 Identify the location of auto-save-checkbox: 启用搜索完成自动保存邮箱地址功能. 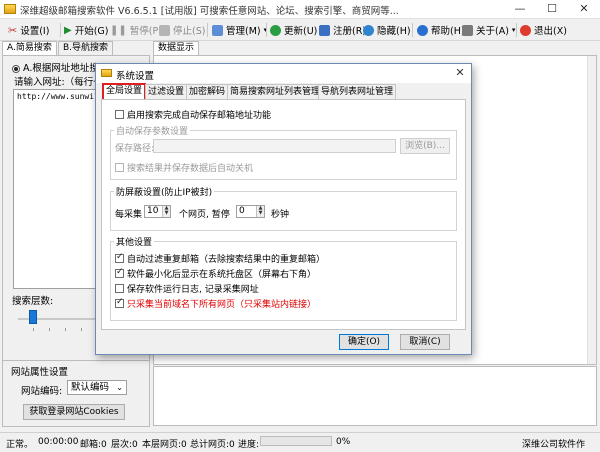
(193, 114).